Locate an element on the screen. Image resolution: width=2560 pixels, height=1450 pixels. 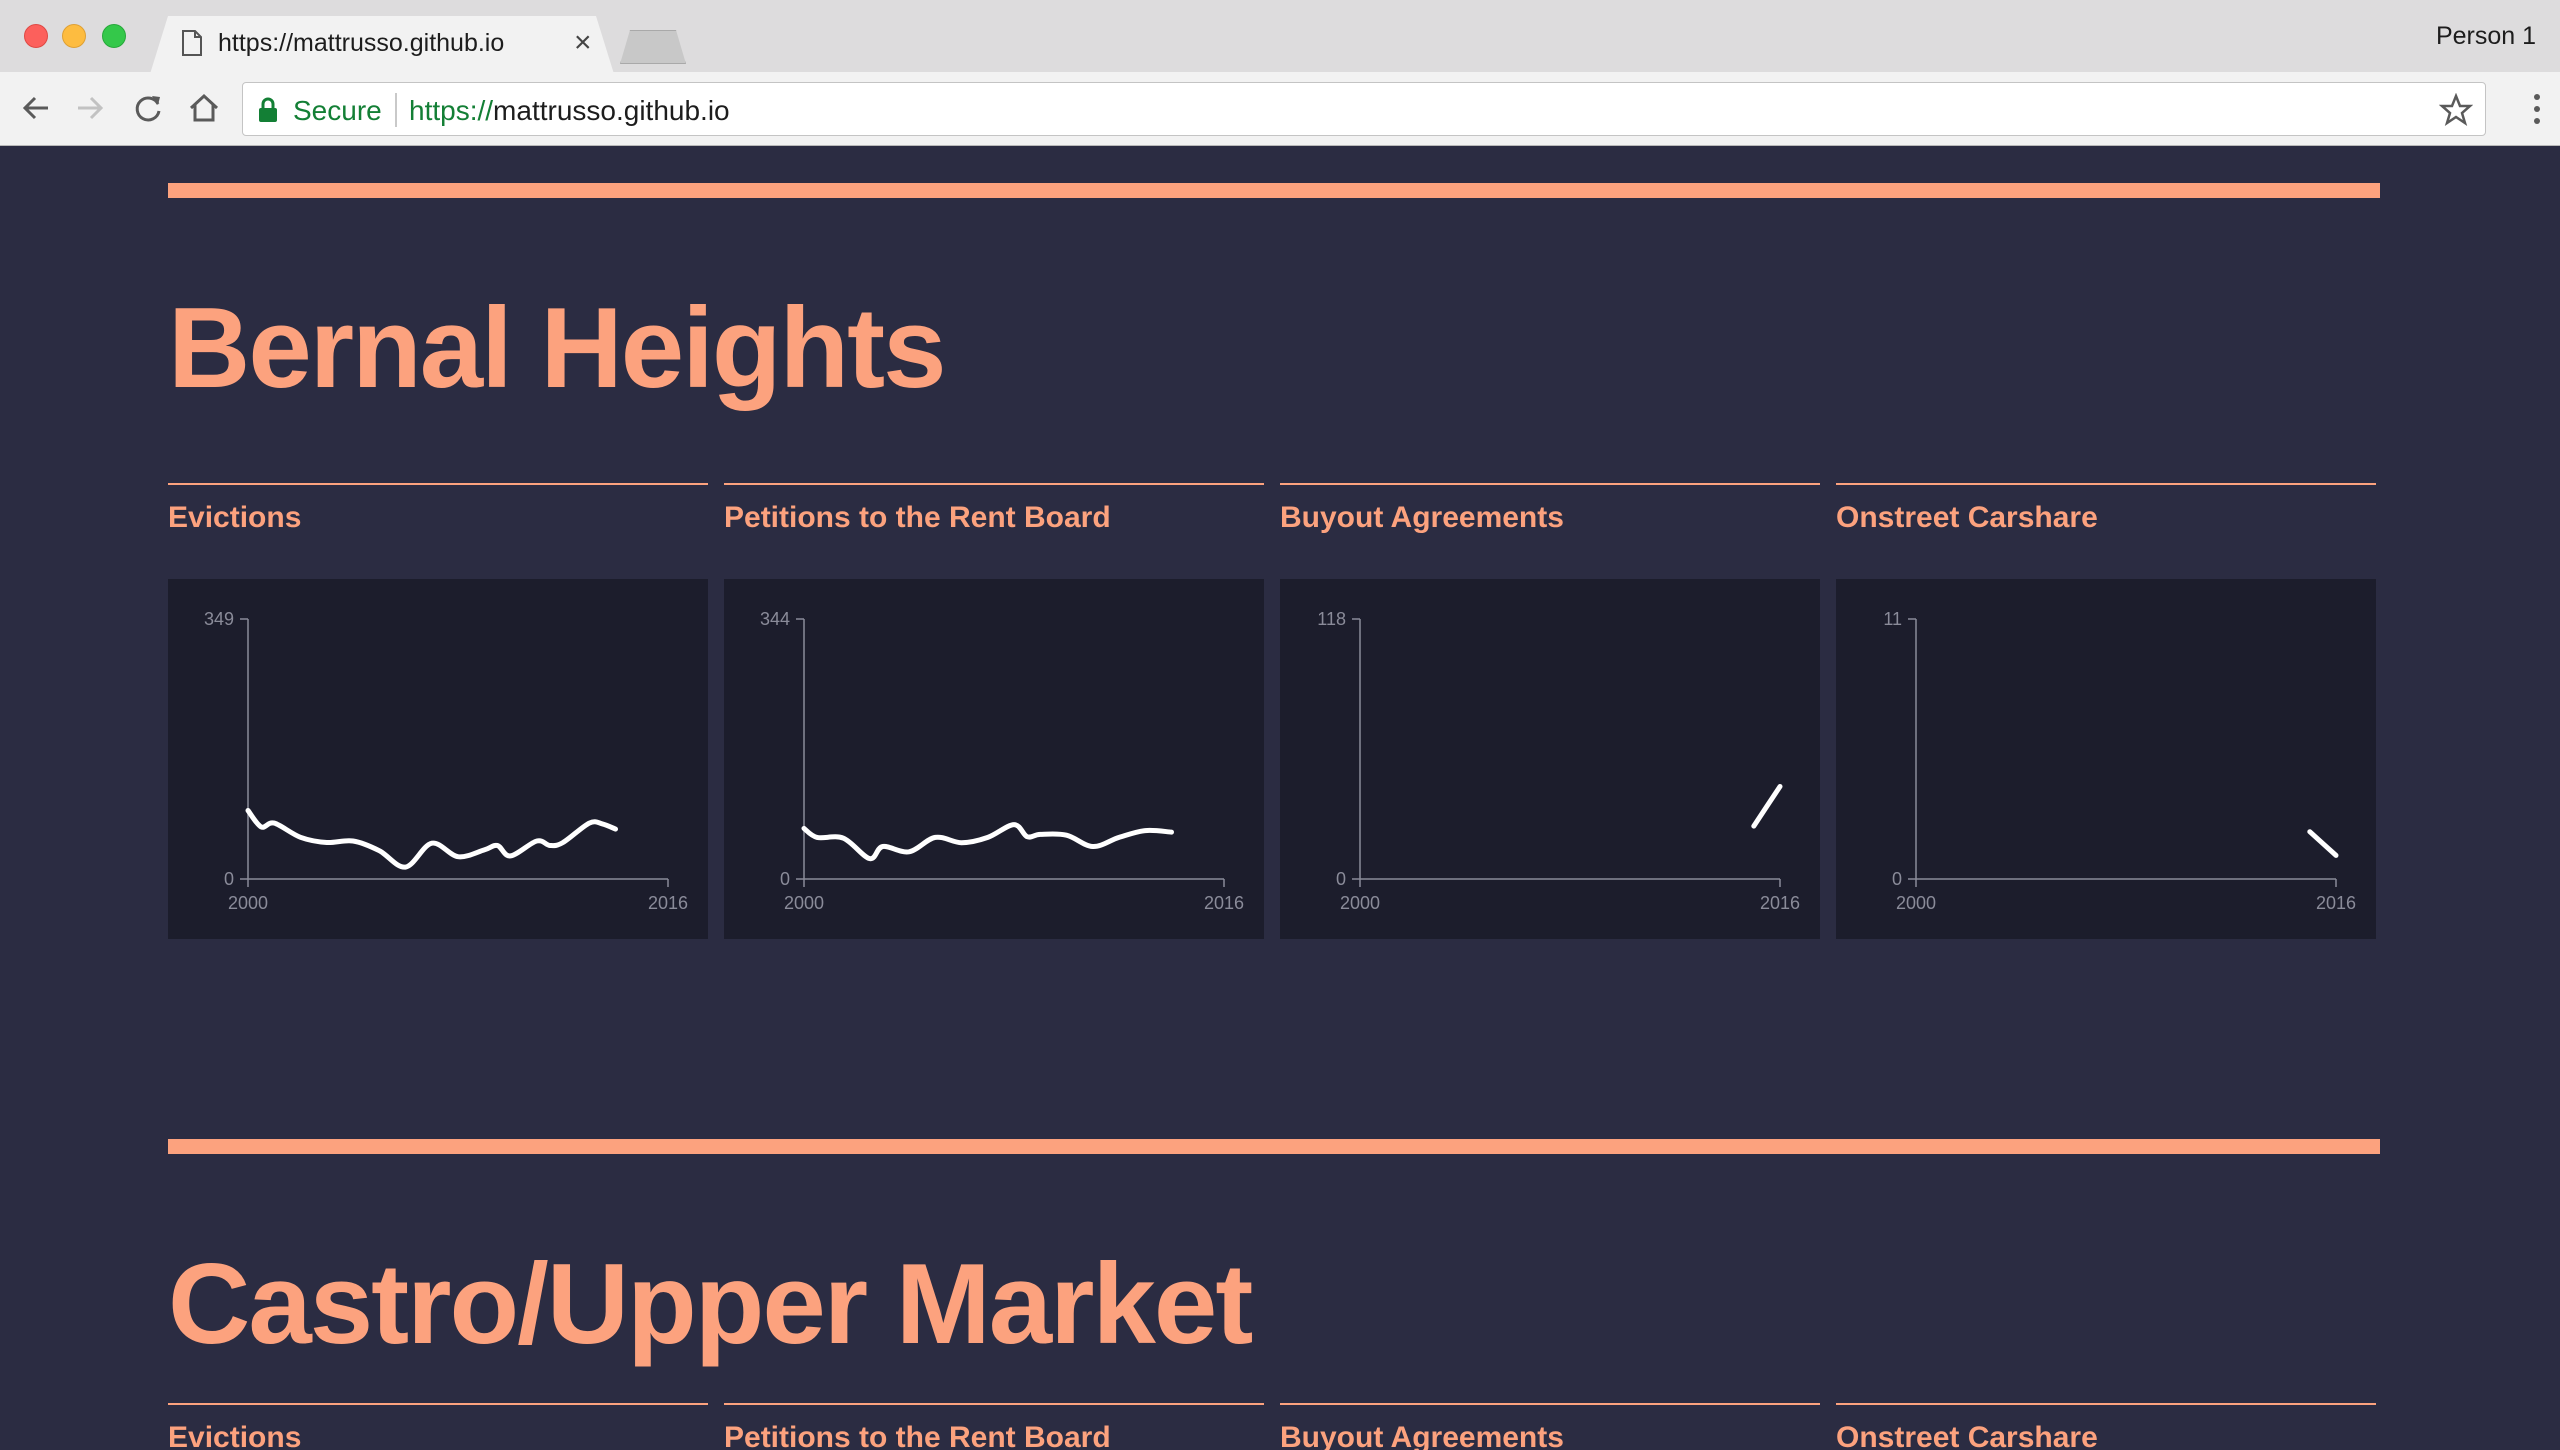
page-icon is located at coordinates (192, 43).